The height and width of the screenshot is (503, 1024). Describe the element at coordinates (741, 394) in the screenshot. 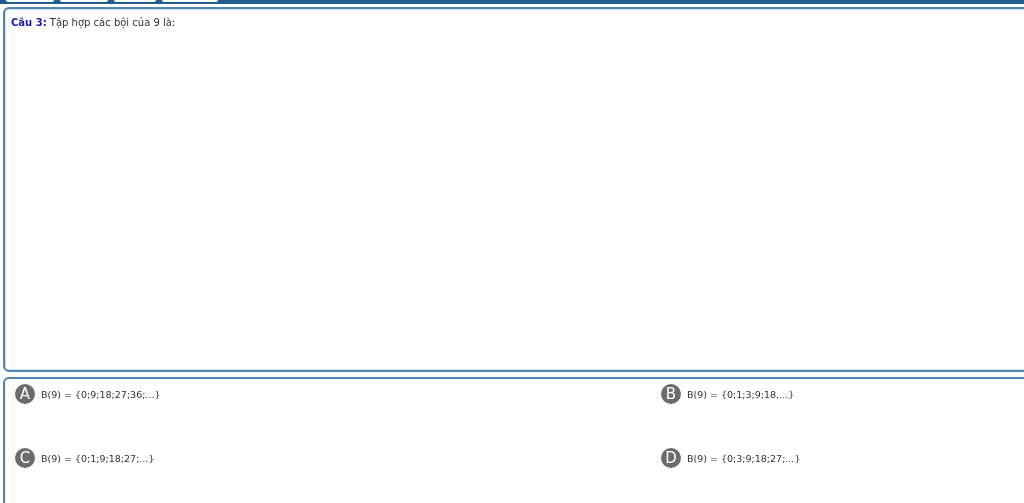

I see `option-text: B(9) = {0;1;3;9;18,...}` at that location.